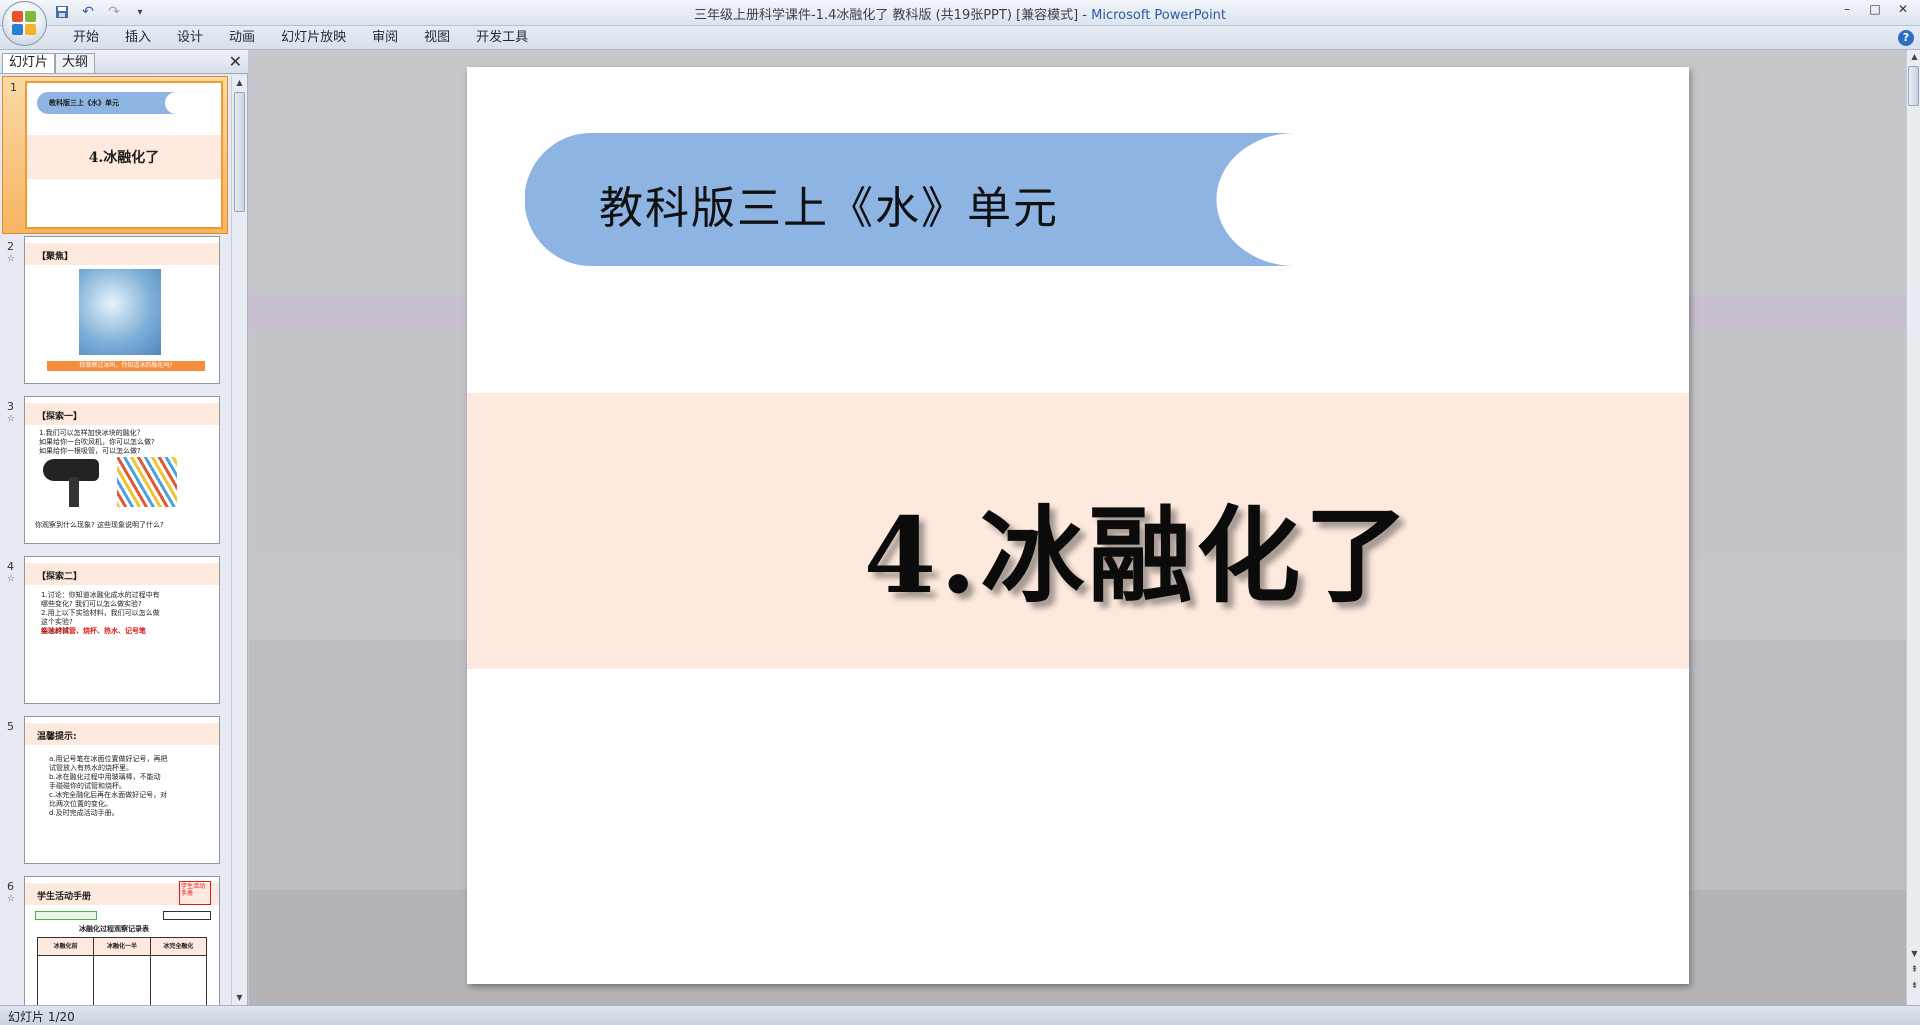  Describe the element at coordinates (108, 795) in the screenshot. I see `thumb-line: c.冰完全融化后再在水面做好记号，对` at that location.